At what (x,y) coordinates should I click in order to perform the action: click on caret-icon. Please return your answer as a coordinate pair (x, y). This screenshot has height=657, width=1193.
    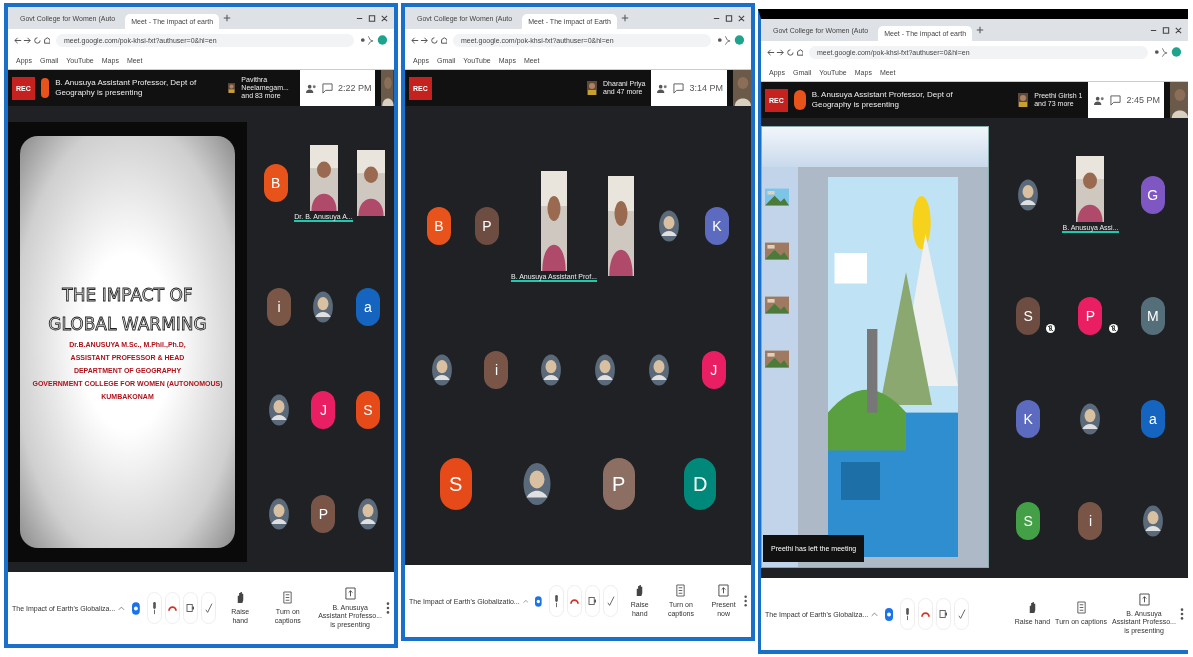
    Looking at the image, I should click on (122, 608).